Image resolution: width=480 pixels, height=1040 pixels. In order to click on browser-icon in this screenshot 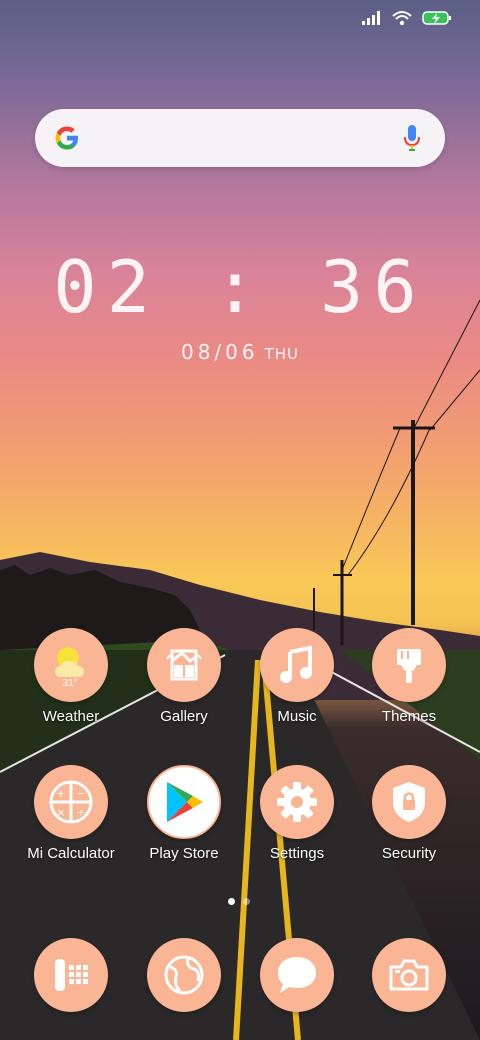, I will do `click(184, 975)`.